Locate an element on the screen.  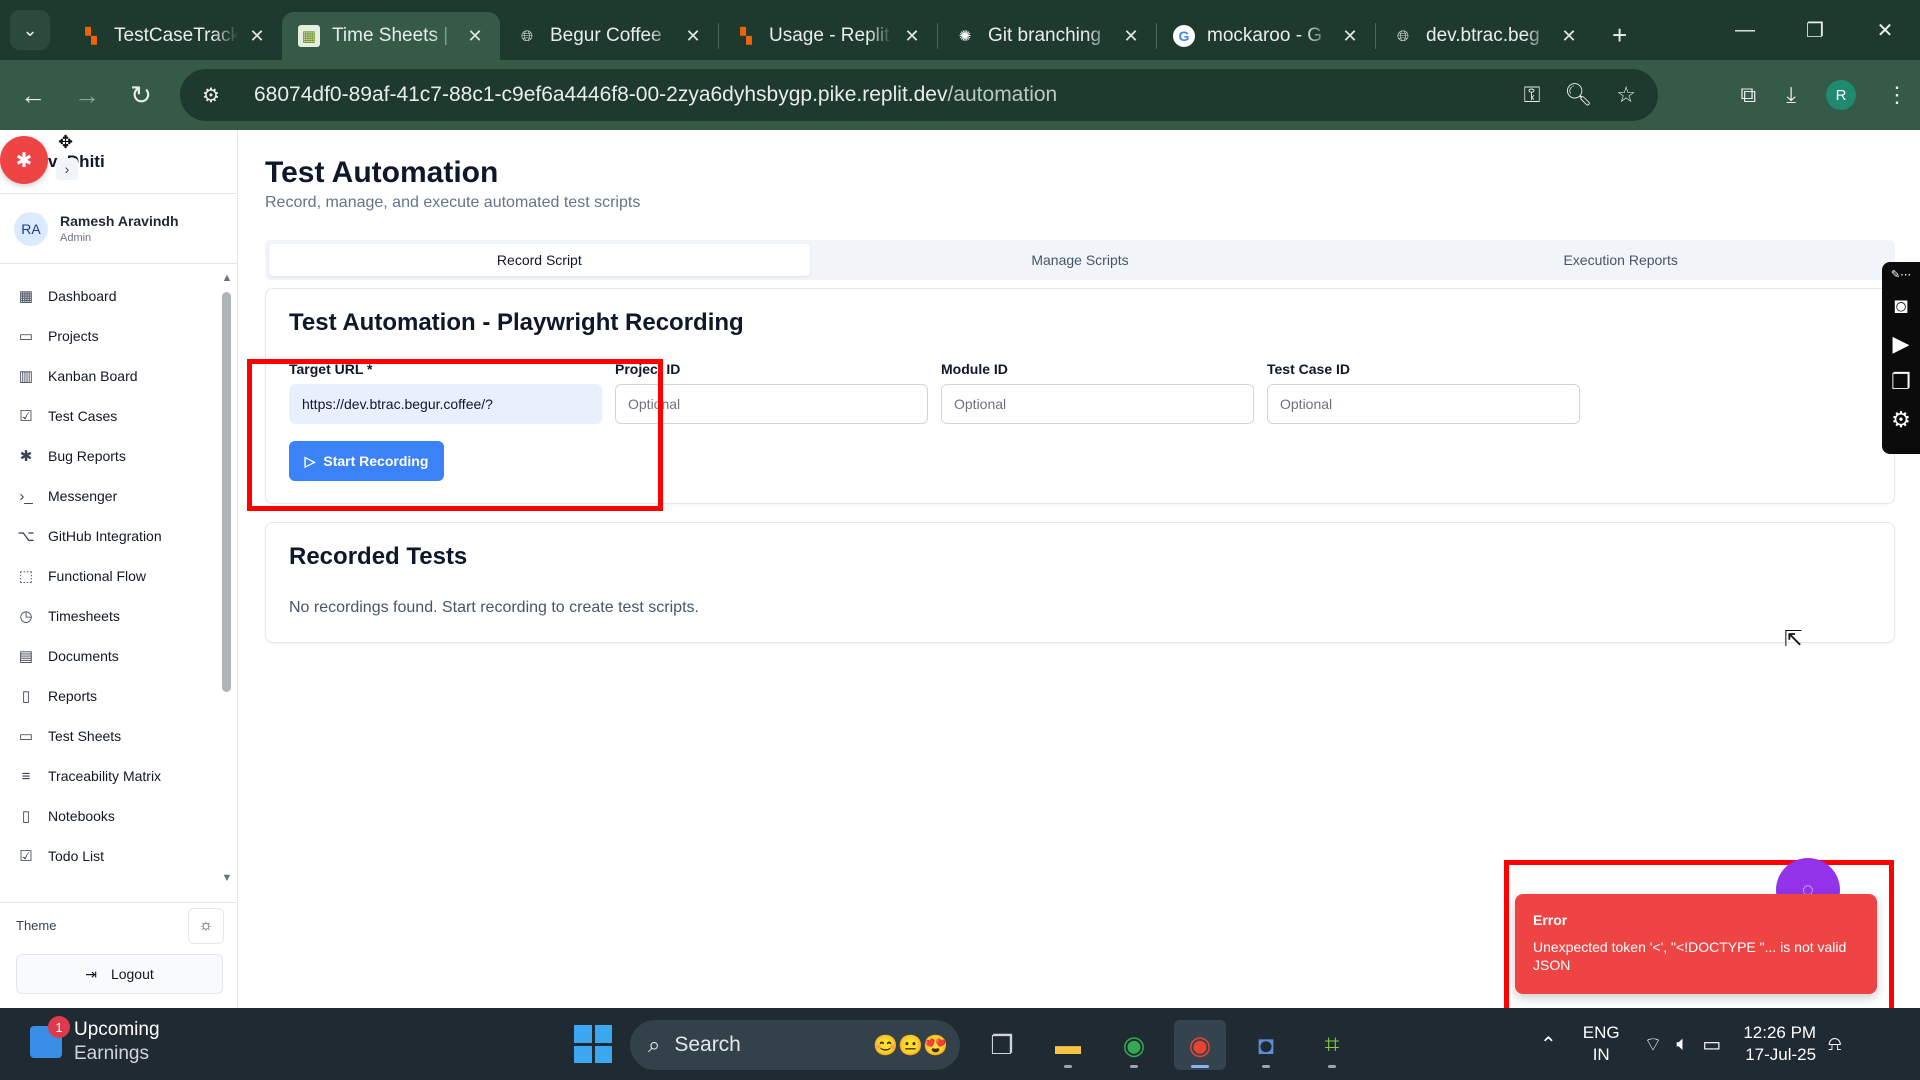
tab-search-button: ⌄ is located at coordinates (30, 30).